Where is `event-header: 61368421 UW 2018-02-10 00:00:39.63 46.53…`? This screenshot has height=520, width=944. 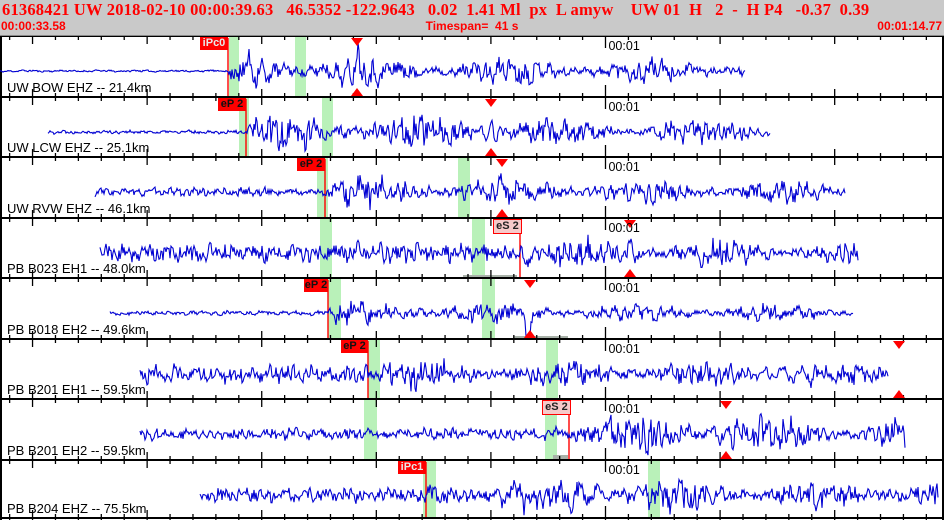 event-header: 61368421 UW 2018-02-10 00:00:39.63 46.53… is located at coordinates (472, 18).